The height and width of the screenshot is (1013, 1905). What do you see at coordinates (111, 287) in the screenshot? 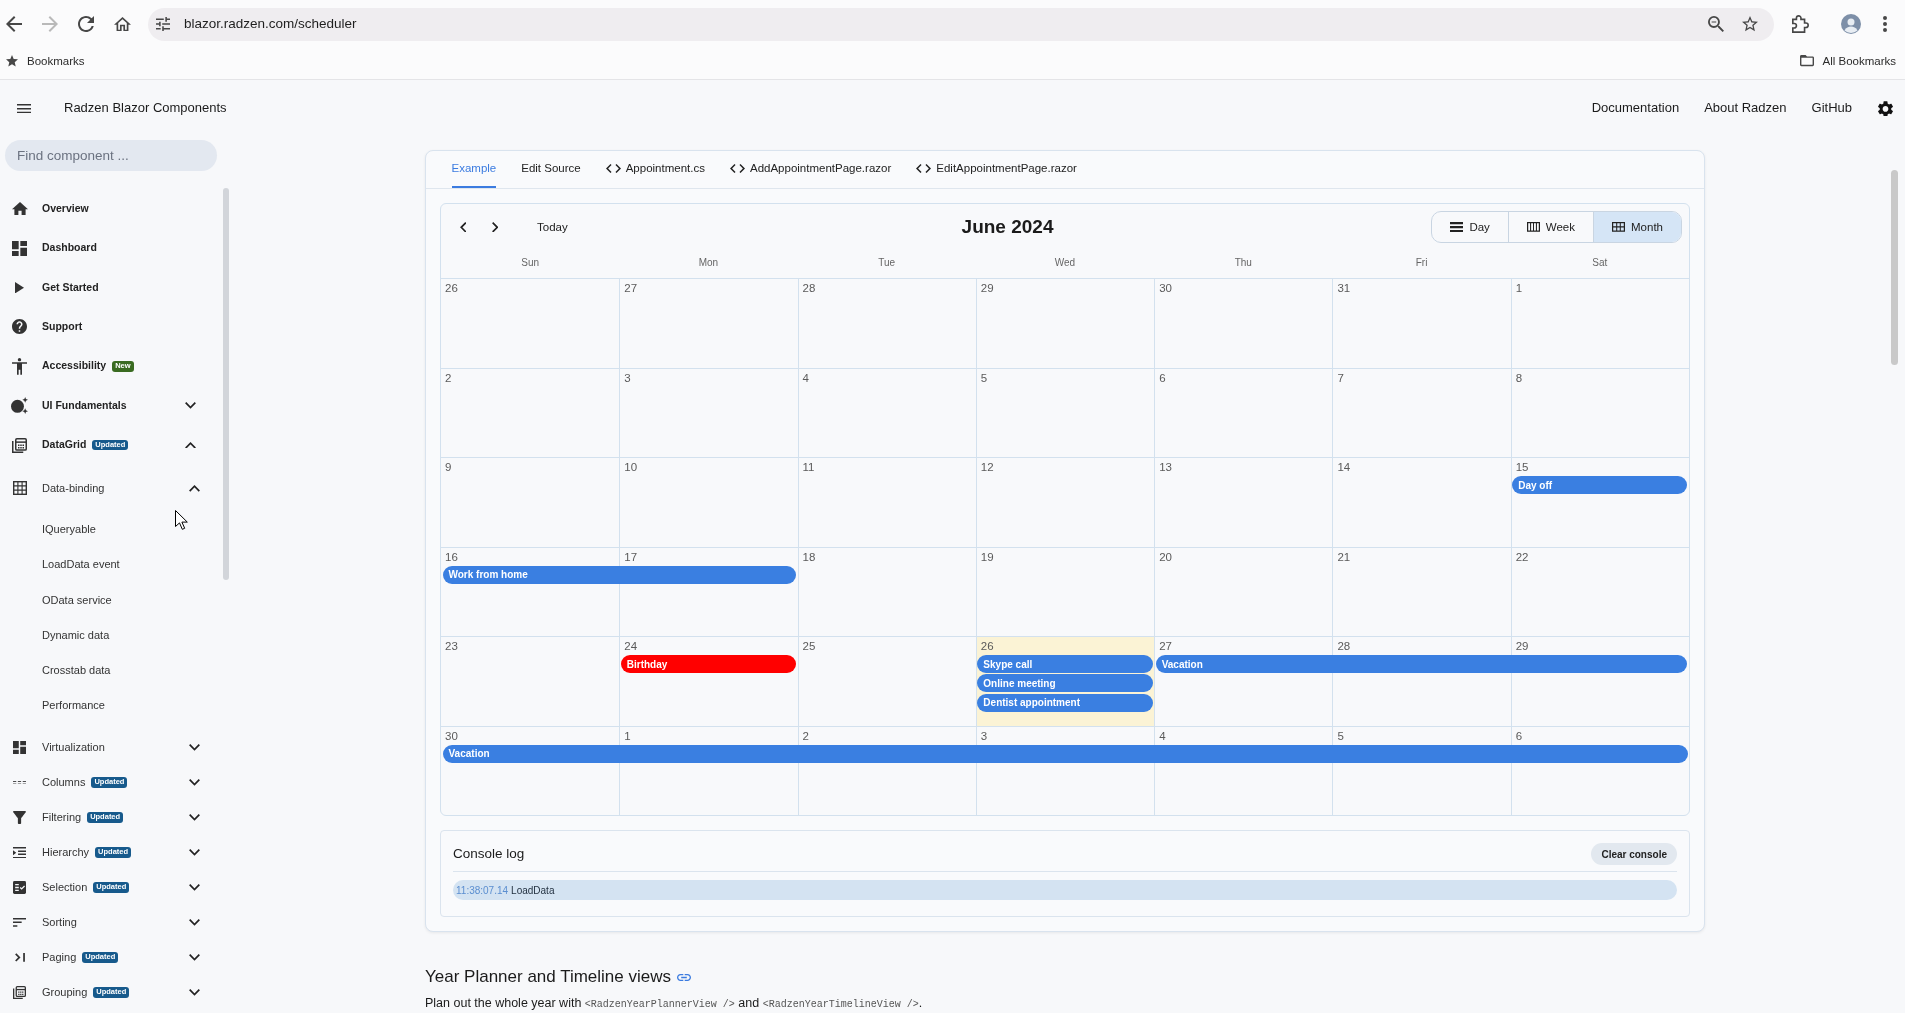
I see `sidebar-item: Get Started` at bounding box center [111, 287].